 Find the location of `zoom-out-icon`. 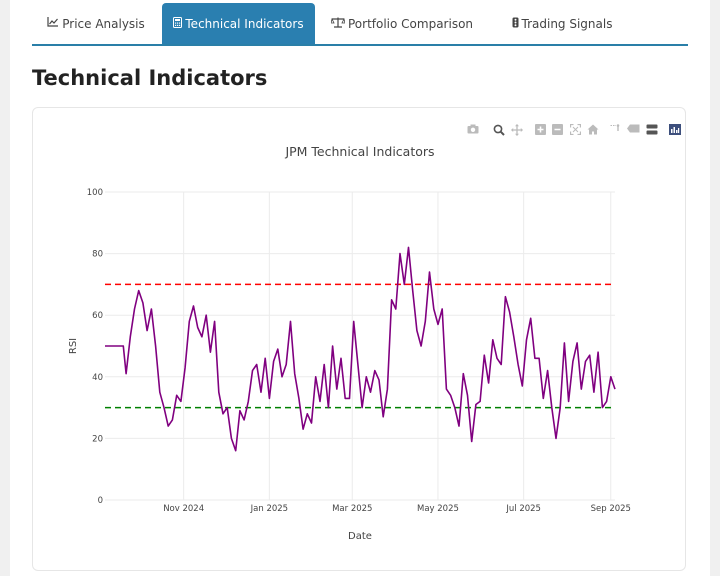

zoom-out-icon is located at coordinates (557, 130).